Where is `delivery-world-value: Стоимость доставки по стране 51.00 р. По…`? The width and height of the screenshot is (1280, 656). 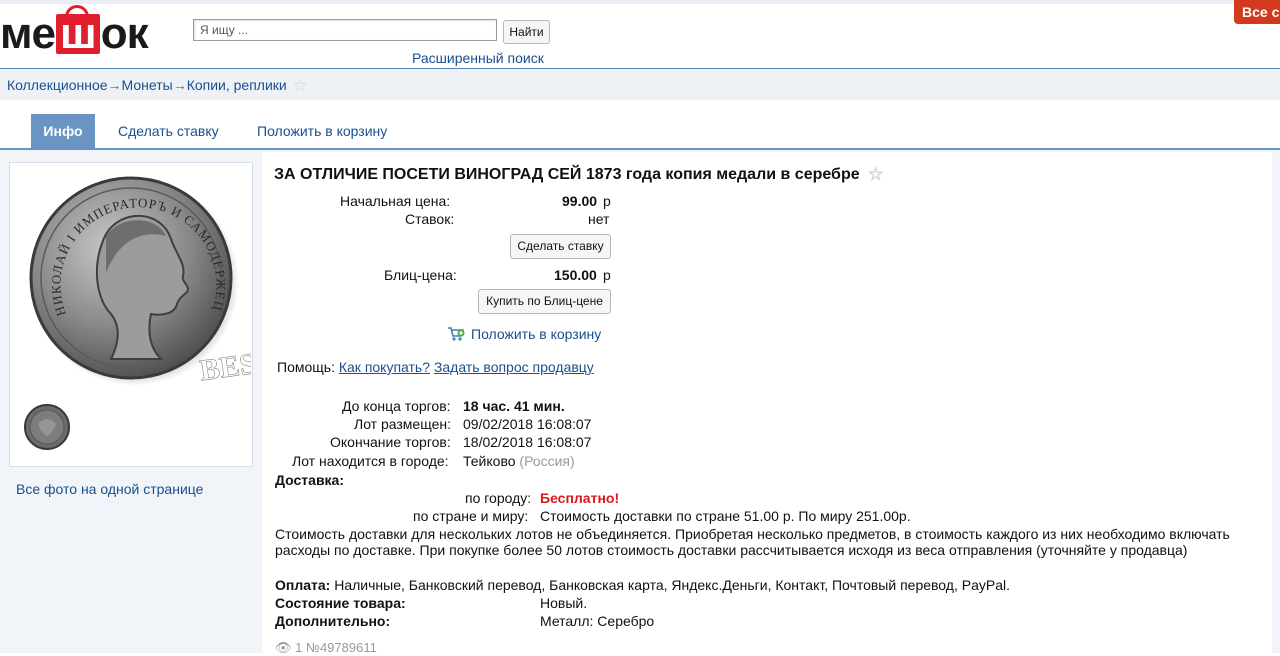
delivery-world-value: Стоимость доставки по стране 51.00 р. По… is located at coordinates (725, 516).